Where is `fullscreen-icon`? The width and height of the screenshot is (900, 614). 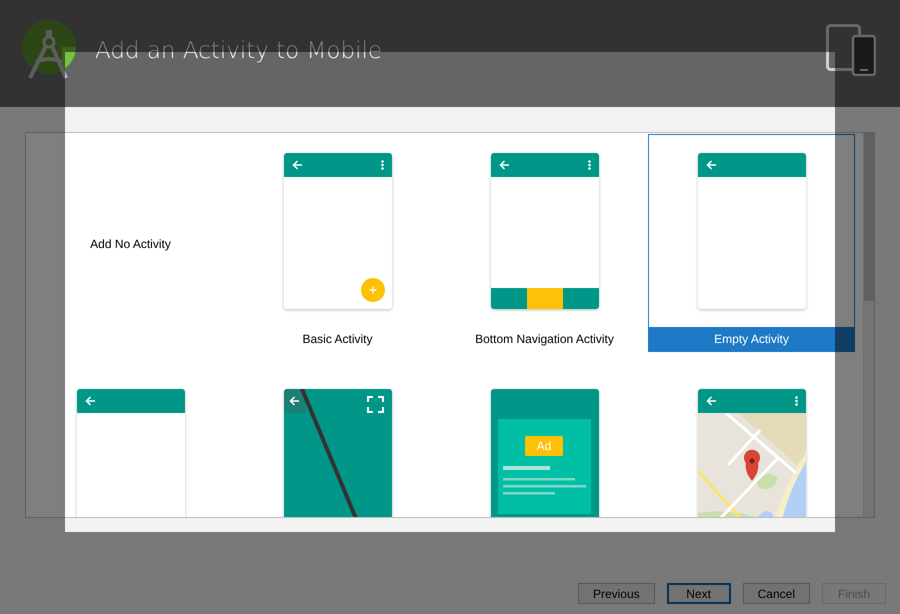 fullscreen-icon is located at coordinates (375, 404).